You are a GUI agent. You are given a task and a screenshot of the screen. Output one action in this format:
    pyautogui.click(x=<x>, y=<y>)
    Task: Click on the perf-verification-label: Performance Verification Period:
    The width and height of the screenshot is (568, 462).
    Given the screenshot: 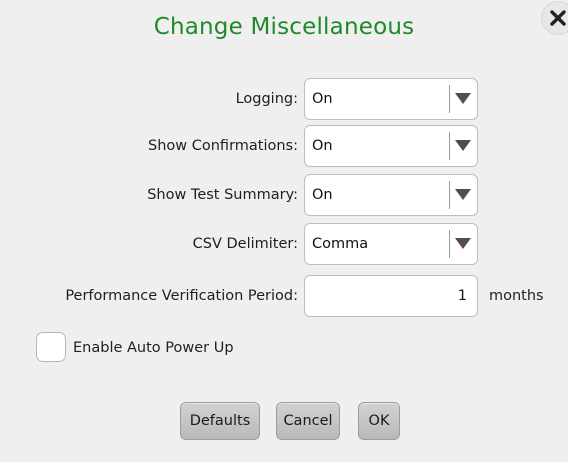 What is the action you would take?
    pyautogui.click(x=181, y=296)
    